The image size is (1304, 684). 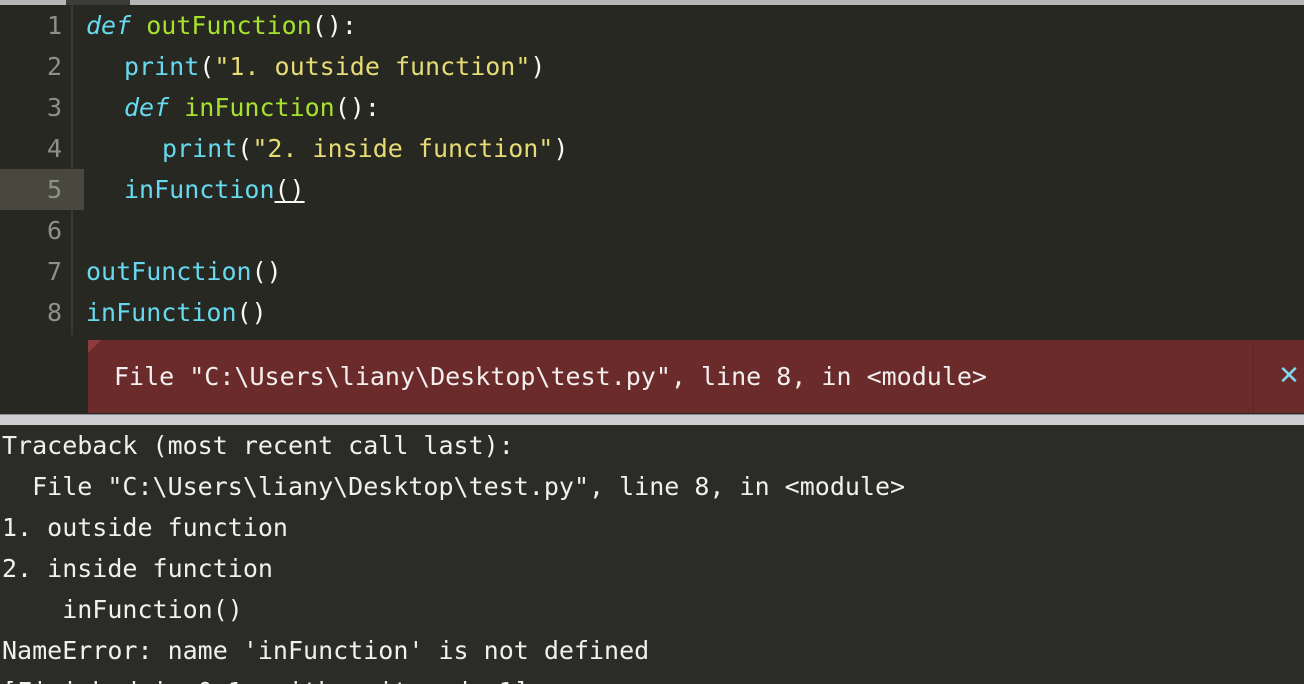 I want to click on code-line: 7 outFunction(), so click(x=652, y=271).